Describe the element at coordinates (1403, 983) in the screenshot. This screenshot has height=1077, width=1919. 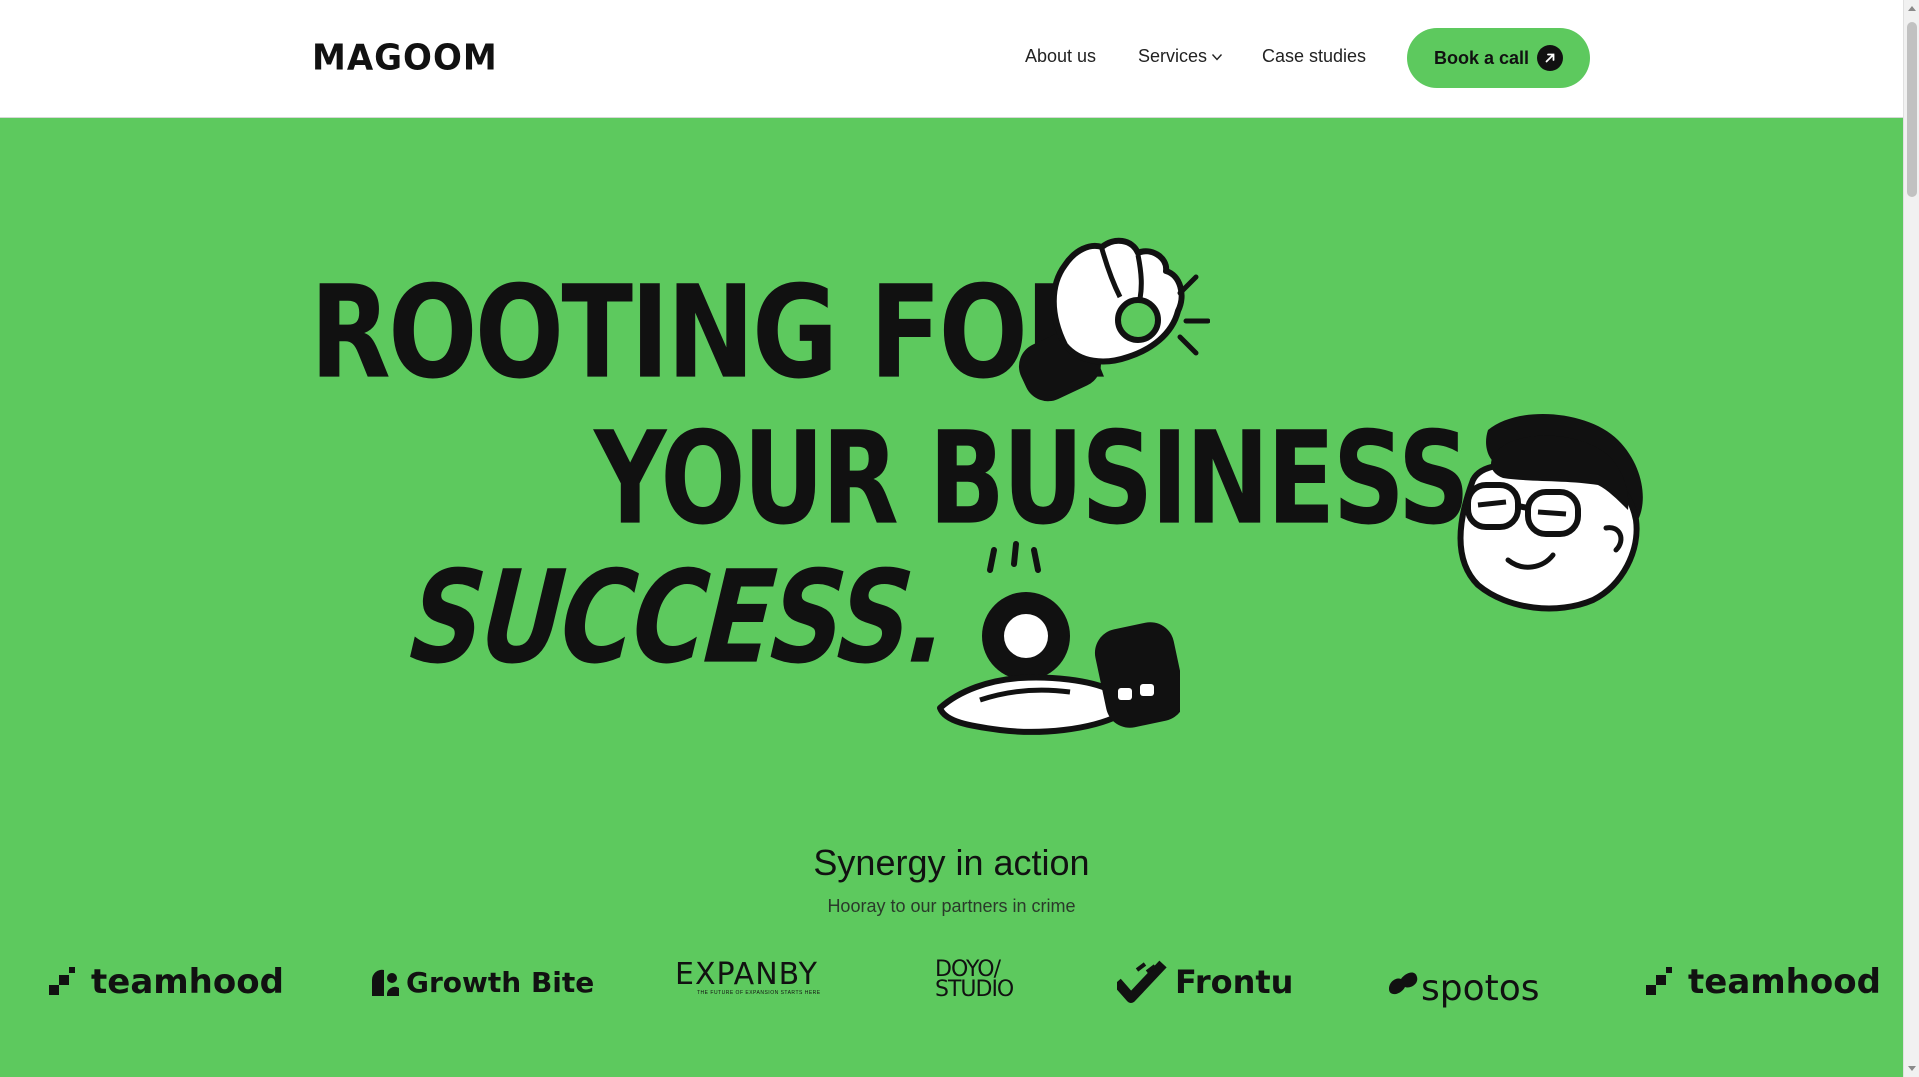
I see `spotos-logo-icon` at that location.